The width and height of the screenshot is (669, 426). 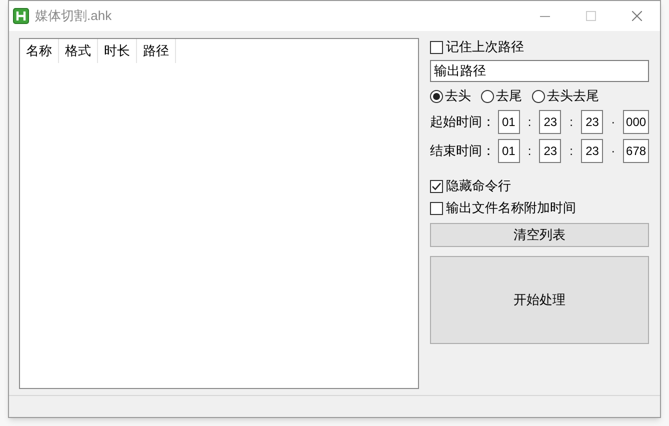 What do you see at coordinates (117, 51) in the screenshot?
I see `column-header: 时长` at bounding box center [117, 51].